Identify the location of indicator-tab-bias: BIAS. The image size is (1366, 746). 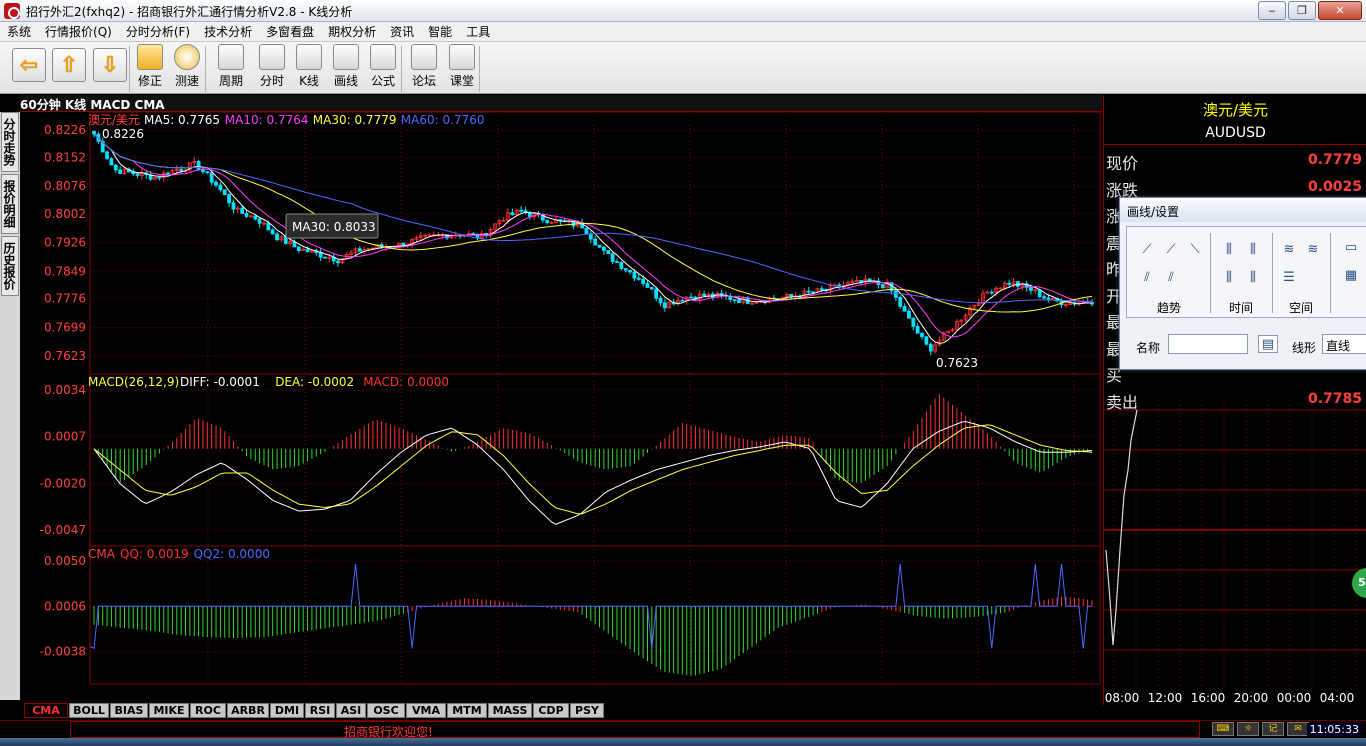
(129, 710).